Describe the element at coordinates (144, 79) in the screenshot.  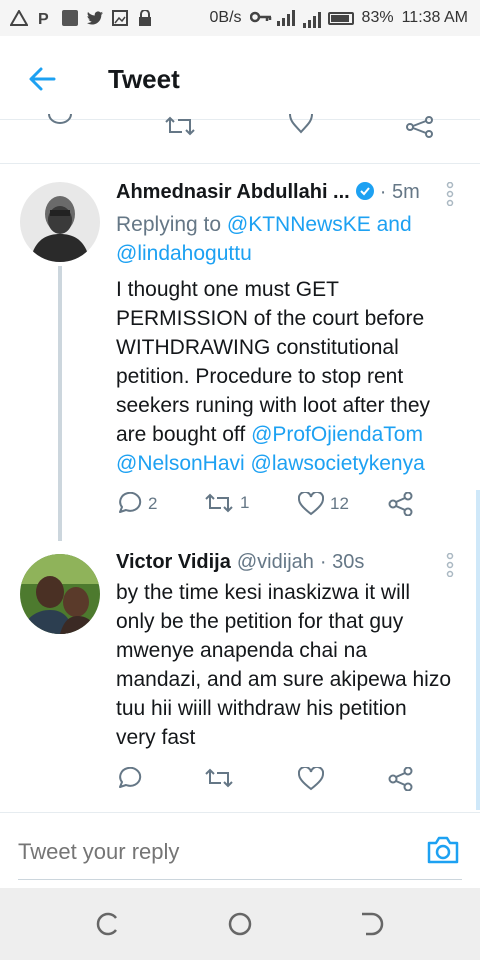
I see `page-title: Tweet` at that location.